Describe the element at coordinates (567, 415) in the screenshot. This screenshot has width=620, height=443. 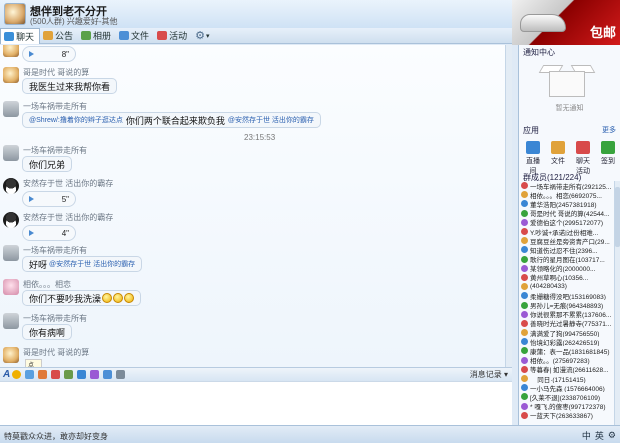
I see `member-item: 一蓝天下(263633867)` at that location.